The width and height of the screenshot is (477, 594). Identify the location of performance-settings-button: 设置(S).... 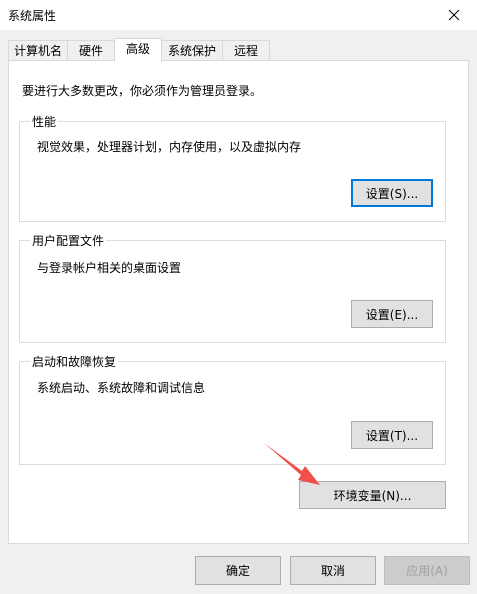
(392, 193).